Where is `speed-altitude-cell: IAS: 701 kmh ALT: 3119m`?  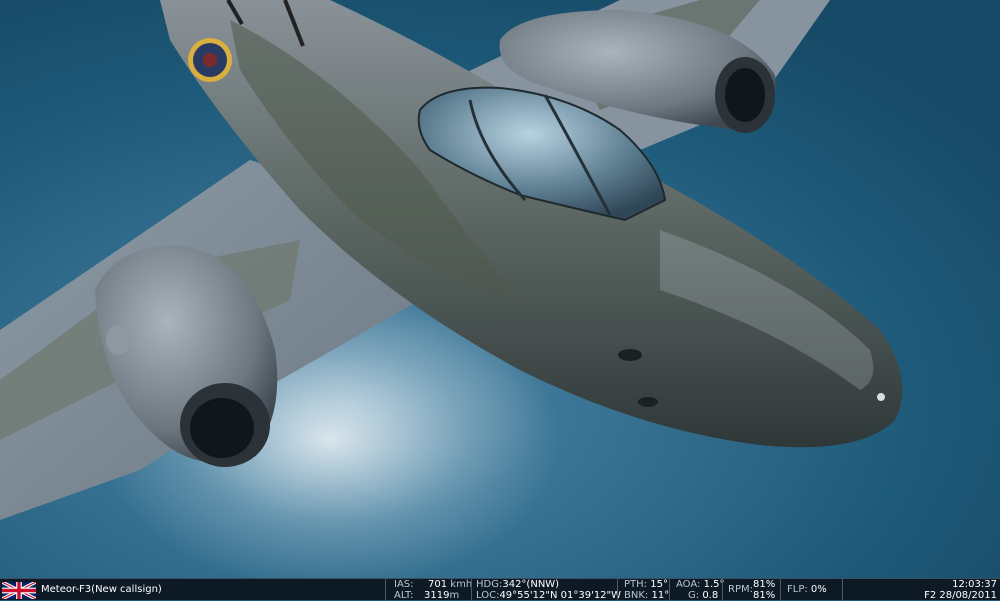 speed-altitude-cell: IAS: 701 kmh ALT: 3119m is located at coordinates (429, 590).